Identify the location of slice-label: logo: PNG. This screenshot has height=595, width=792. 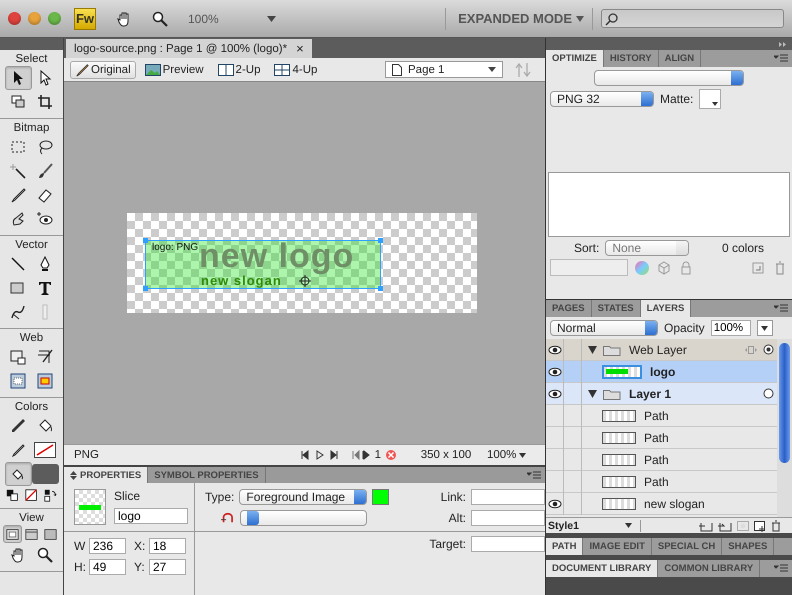
(175, 247).